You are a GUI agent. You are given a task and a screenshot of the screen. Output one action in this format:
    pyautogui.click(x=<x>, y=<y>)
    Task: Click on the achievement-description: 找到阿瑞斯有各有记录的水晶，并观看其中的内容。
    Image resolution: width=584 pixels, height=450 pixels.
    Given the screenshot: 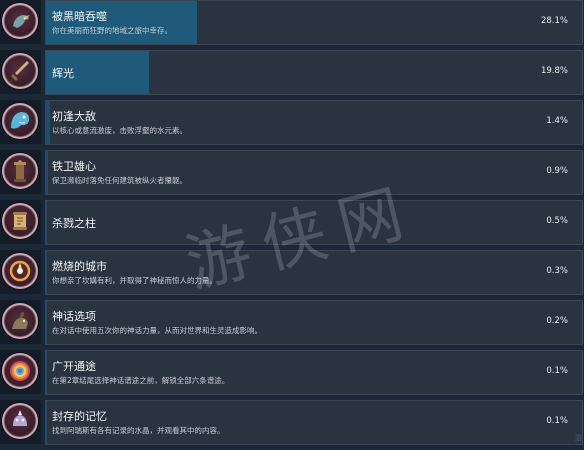 What is the action you would take?
    pyautogui.click(x=138, y=430)
    